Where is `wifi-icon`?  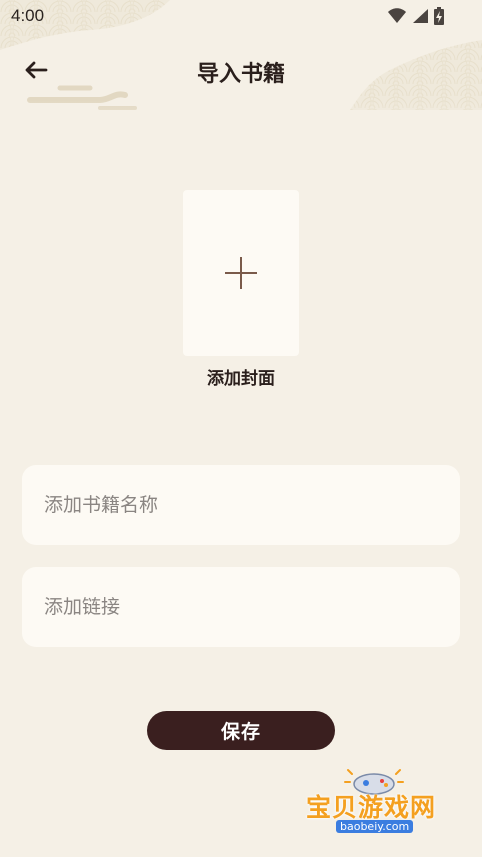
wifi-icon is located at coordinates (397, 15).